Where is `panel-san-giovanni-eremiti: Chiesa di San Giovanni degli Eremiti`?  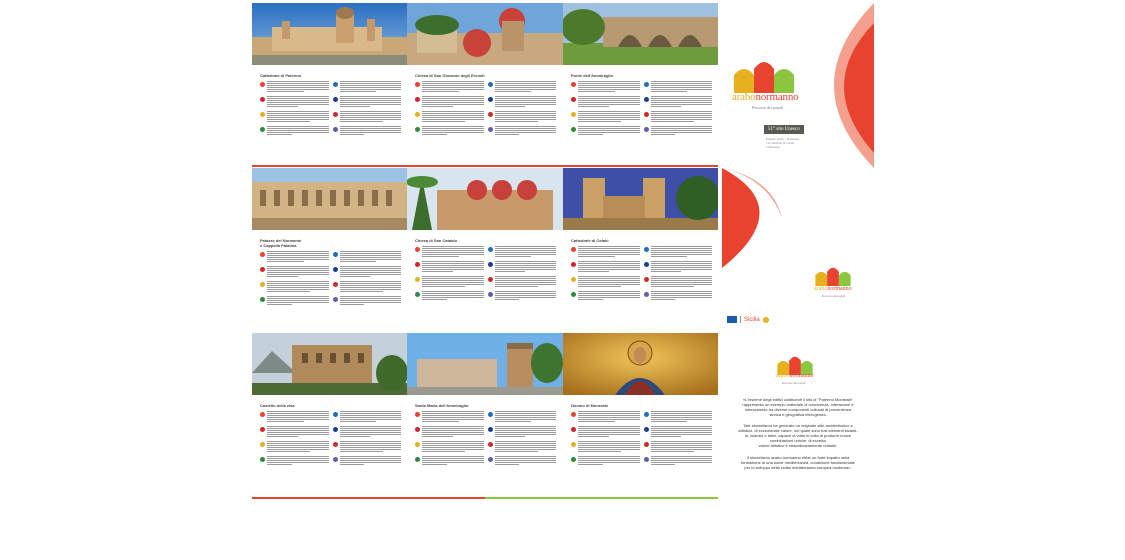
panel-san-giovanni-eremiti: Chiesa di San Giovanni degli Eremiti is located at coordinates (484, 100).